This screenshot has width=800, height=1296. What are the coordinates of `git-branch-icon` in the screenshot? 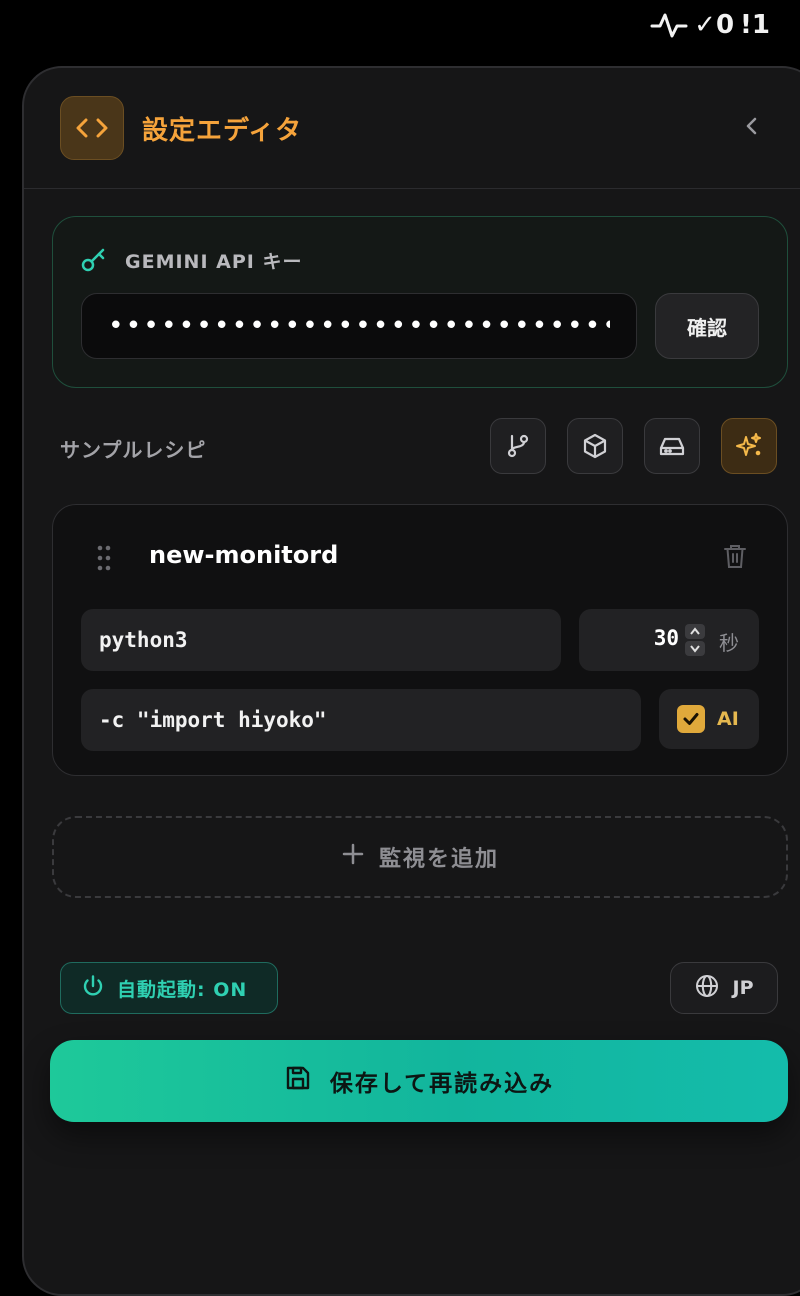 It's located at (518, 446).